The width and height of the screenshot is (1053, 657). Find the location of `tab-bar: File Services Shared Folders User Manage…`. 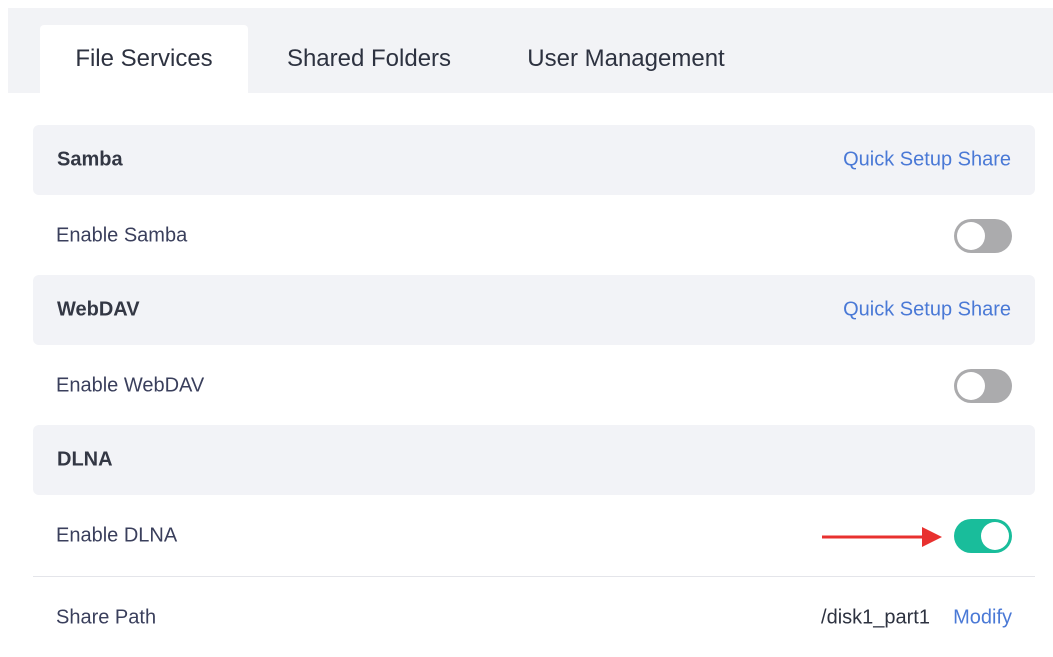

tab-bar: File Services Shared Folders User Manage… is located at coordinates (530, 50).